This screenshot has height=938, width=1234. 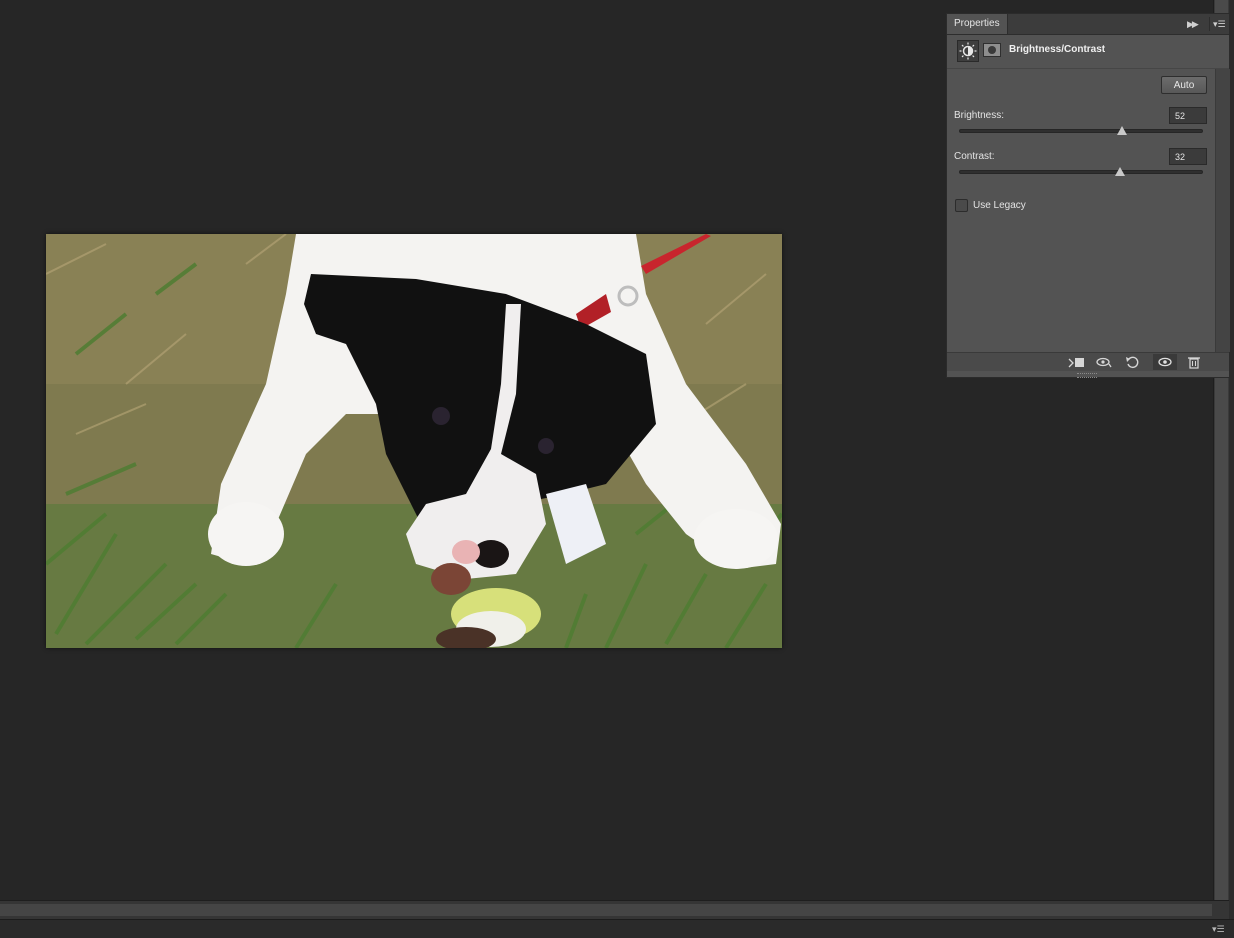 I want to click on contrast-value-field: 32, so click(x=1188, y=156).